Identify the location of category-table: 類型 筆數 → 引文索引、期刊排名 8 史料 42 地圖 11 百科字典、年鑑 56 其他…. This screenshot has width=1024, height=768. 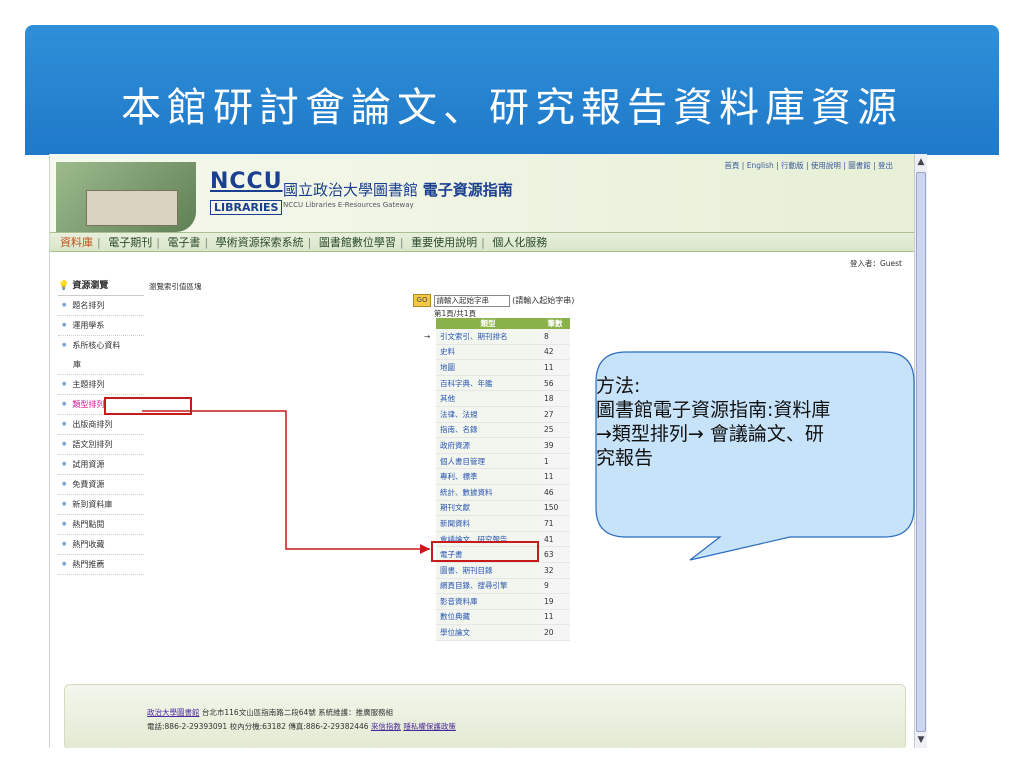
(495, 479).